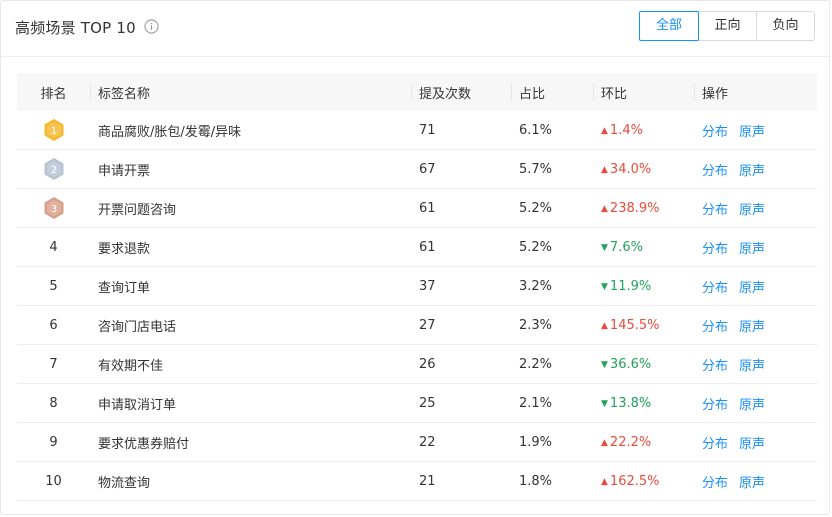 This screenshot has height=517, width=832. I want to click on filter-positive-button: 正向, so click(727, 26).